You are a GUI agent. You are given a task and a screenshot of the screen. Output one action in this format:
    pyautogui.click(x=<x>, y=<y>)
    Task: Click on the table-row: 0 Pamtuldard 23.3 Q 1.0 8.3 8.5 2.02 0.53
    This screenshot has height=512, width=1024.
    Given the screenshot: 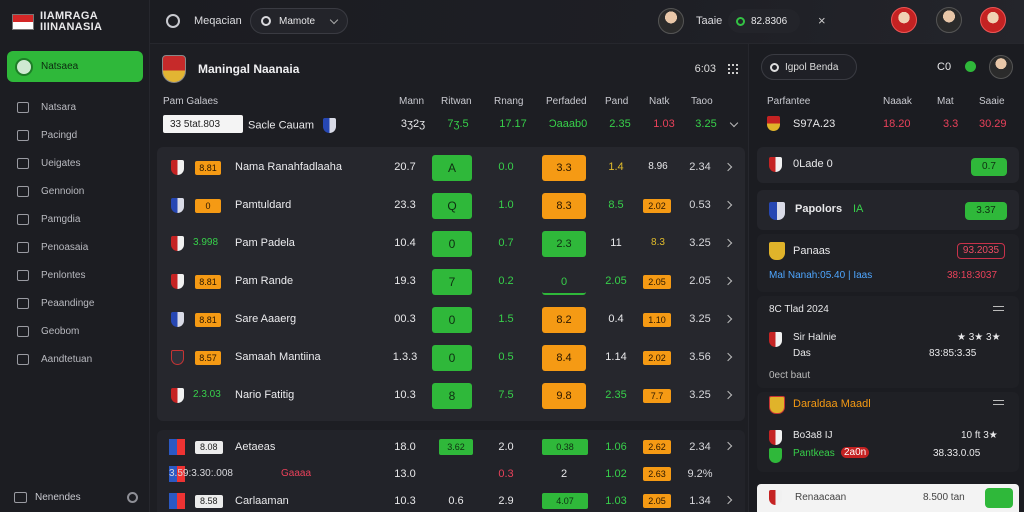 What is the action you would take?
    pyautogui.click(x=451, y=206)
    